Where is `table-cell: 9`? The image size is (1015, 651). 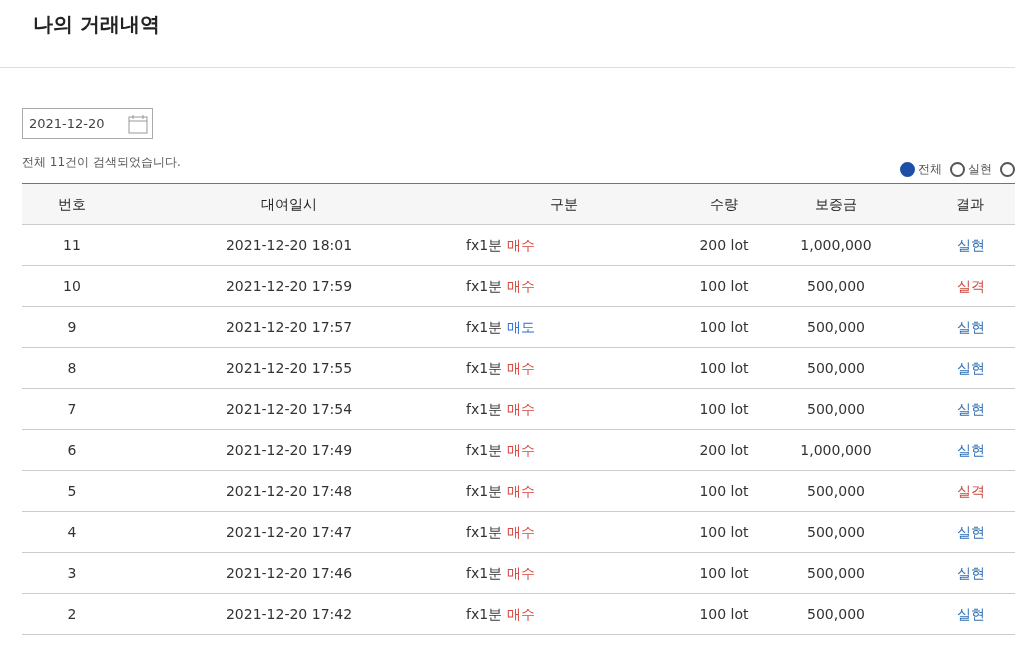 table-cell: 9 is located at coordinates (72, 327).